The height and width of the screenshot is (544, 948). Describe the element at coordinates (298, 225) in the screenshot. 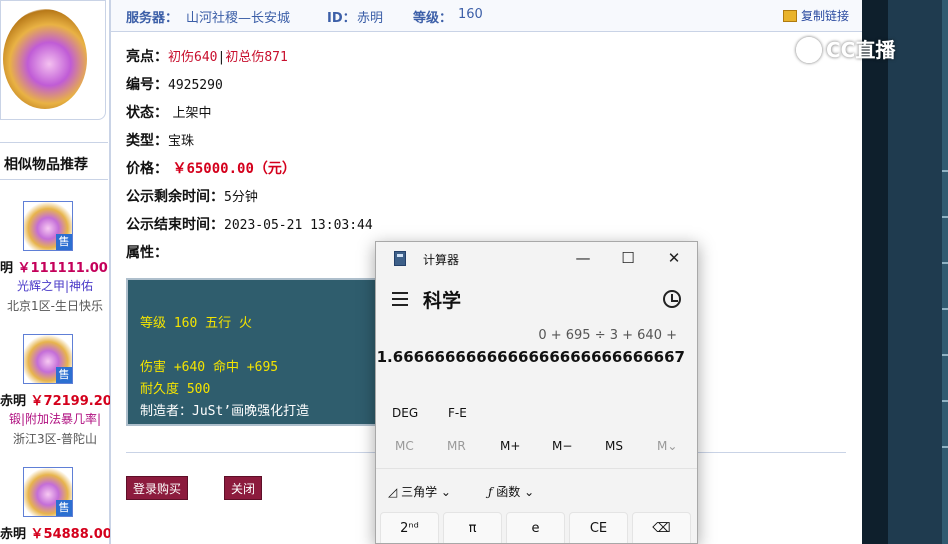

I see `end-value: 2023-05-21 13:03:44` at that location.